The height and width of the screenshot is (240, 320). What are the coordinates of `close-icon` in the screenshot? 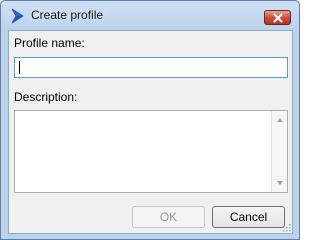 It's located at (278, 18).